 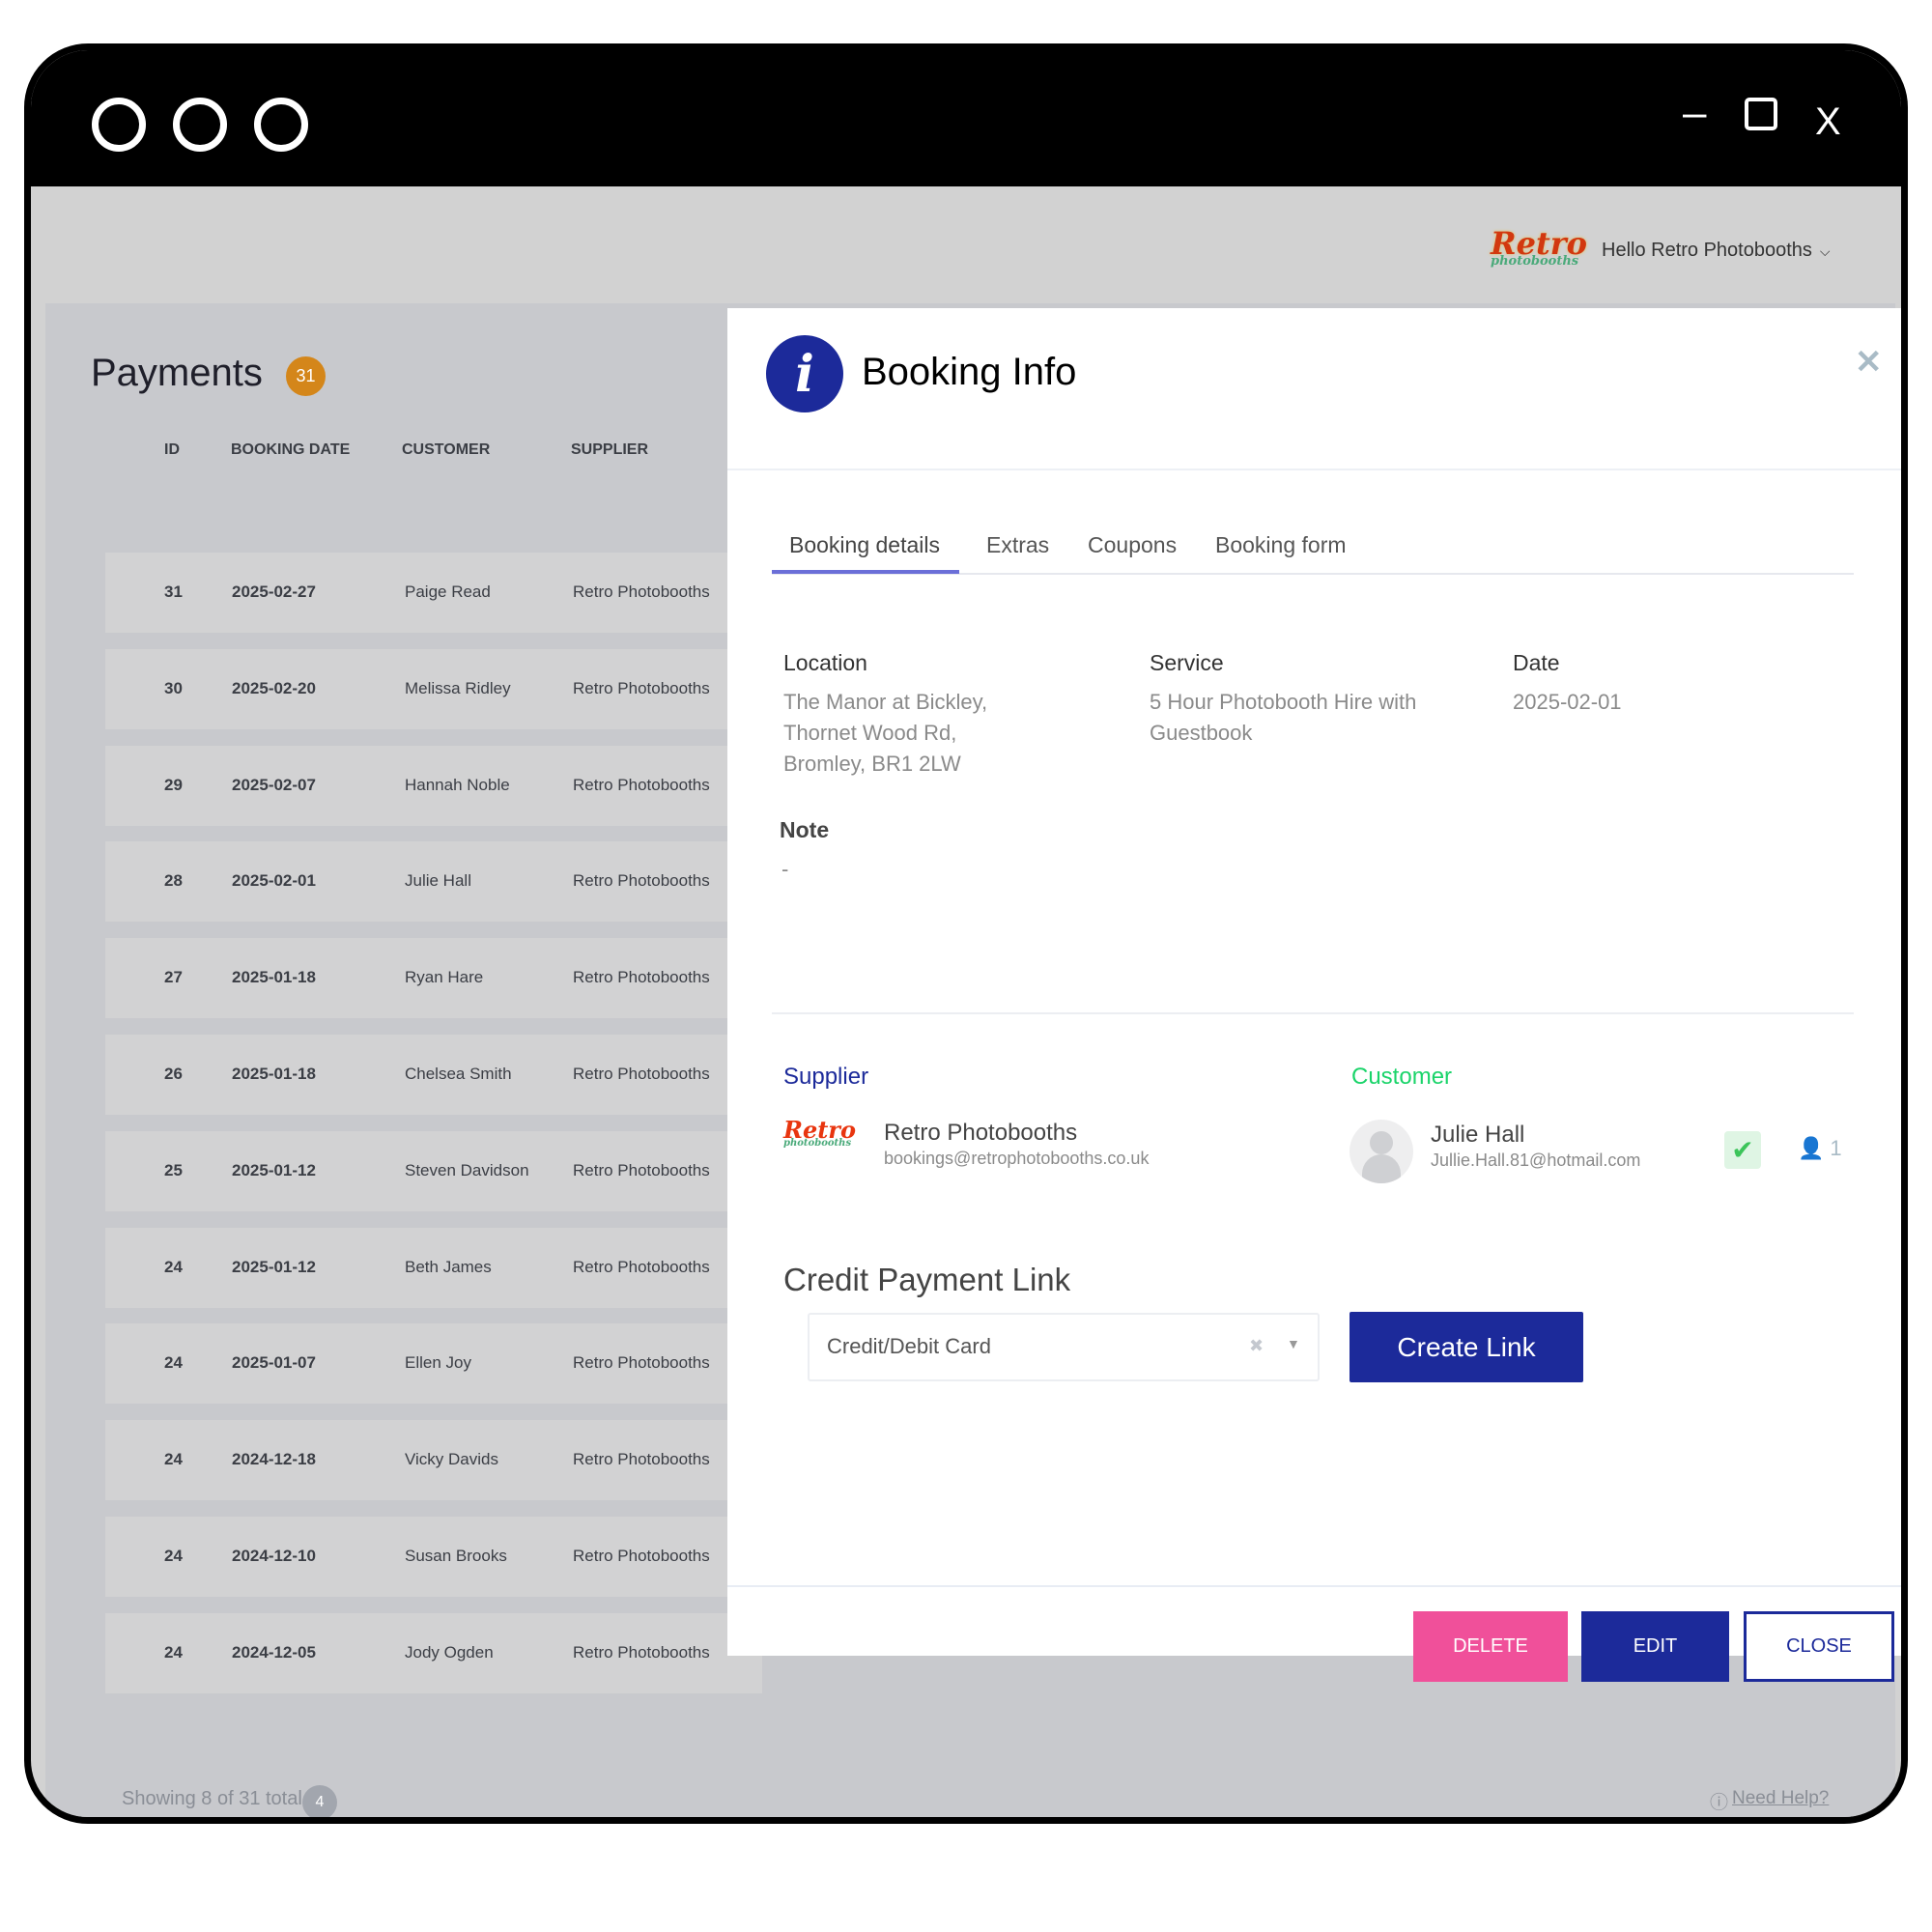 What do you see at coordinates (458, 687) in the screenshot?
I see `cell-customer: Melissa Ridley` at bounding box center [458, 687].